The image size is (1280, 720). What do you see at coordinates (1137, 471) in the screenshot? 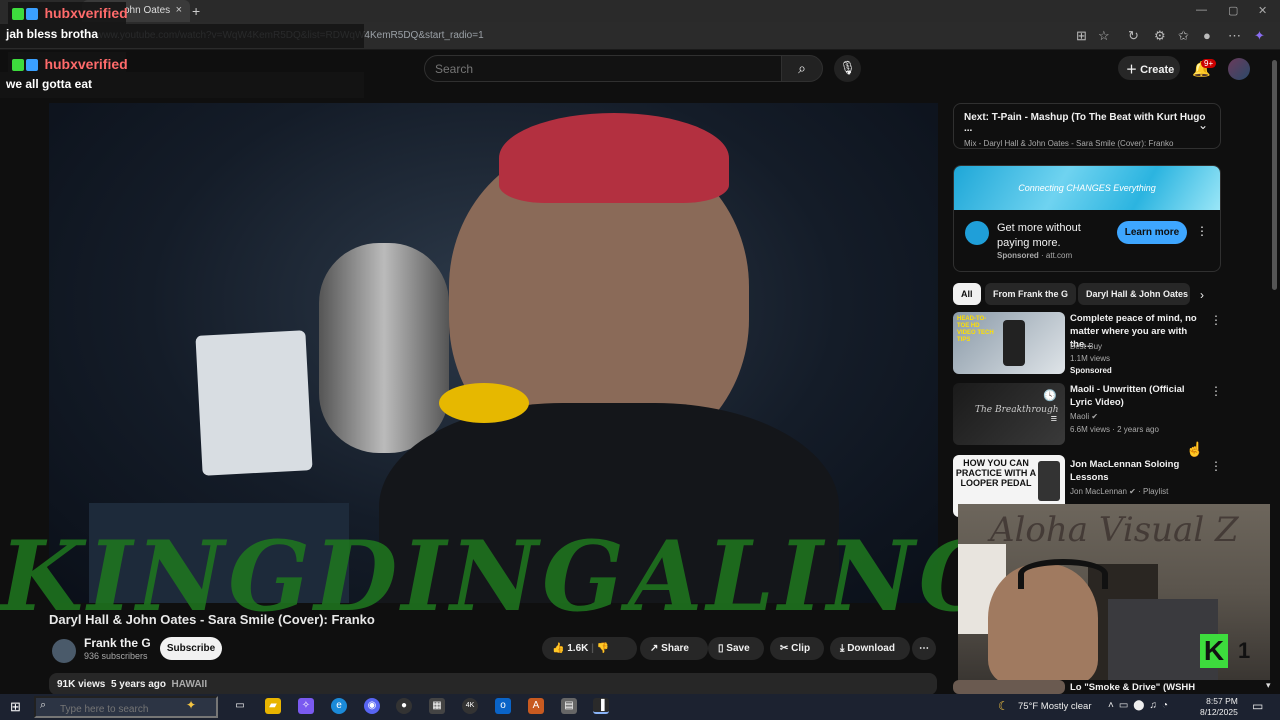
I see `rec-title: Jon MacLennan Soloing Lessons` at bounding box center [1137, 471].